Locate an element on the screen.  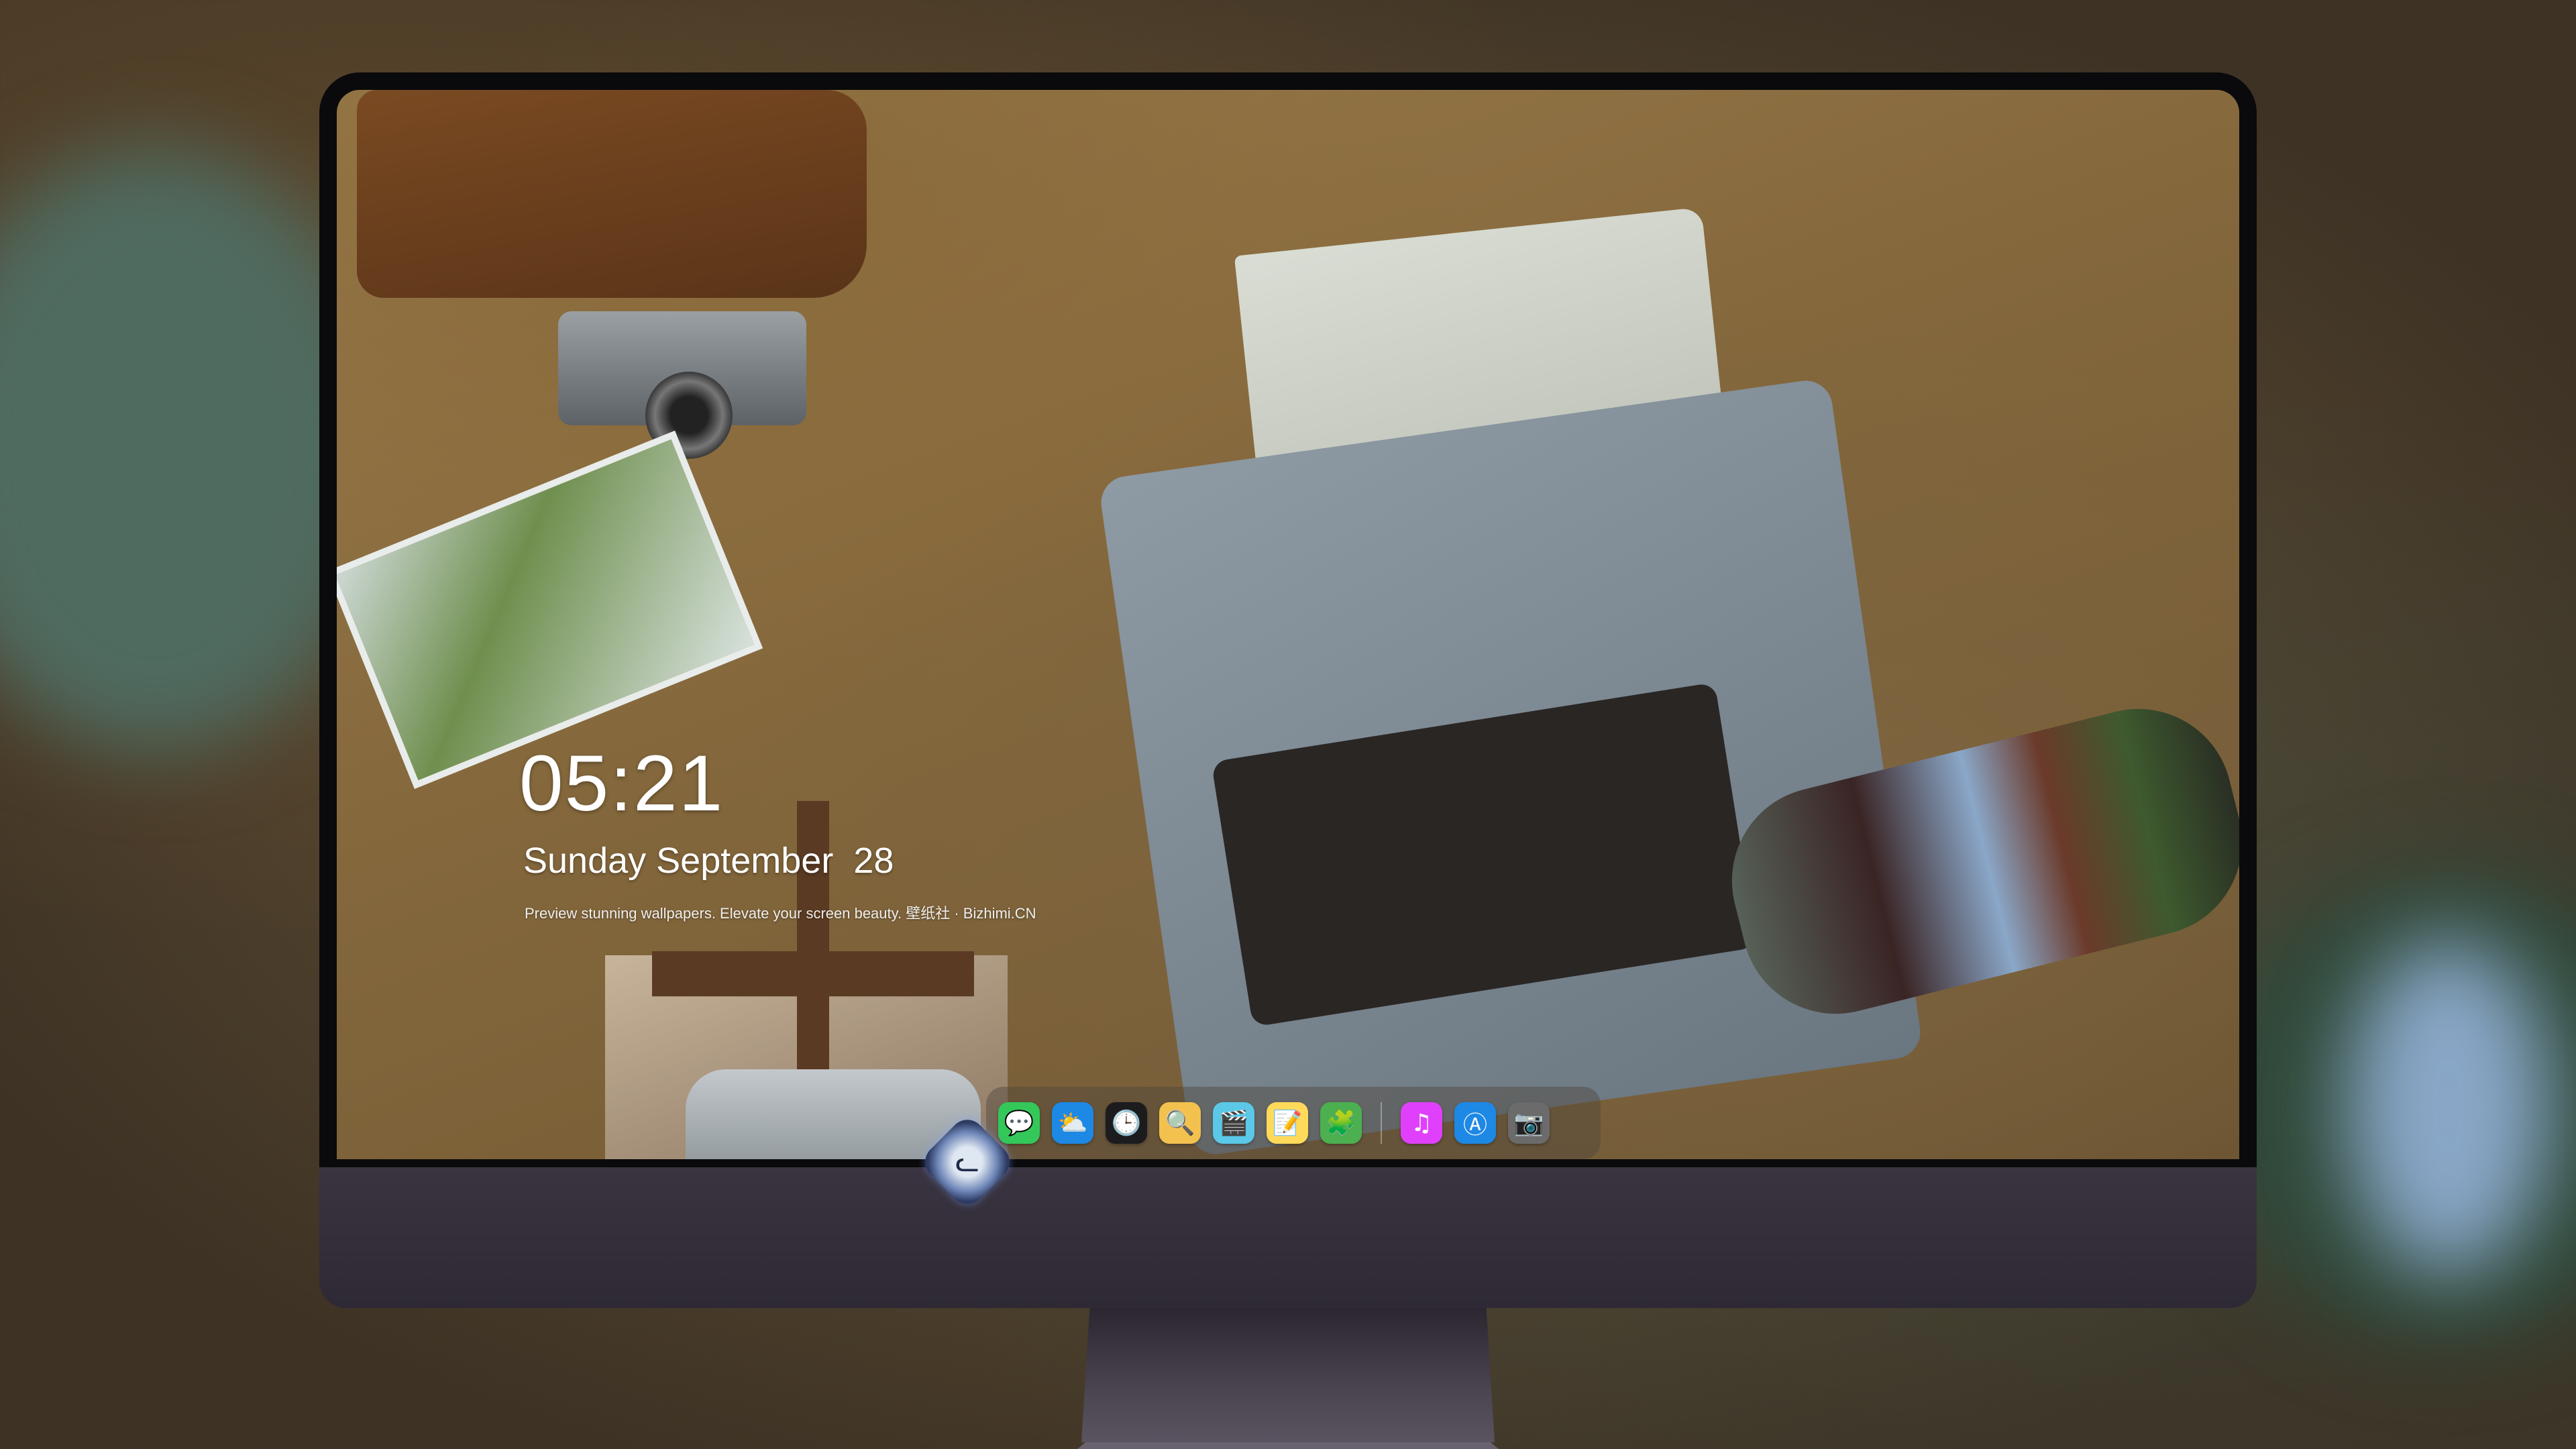
music-icon: ♫ is located at coordinates (1421, 1123).